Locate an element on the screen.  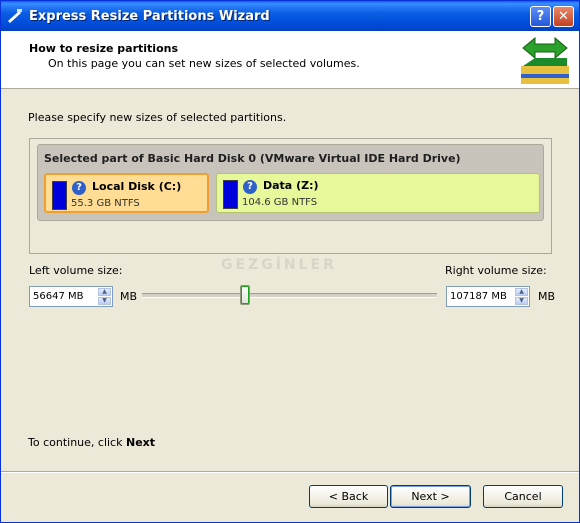
close-button: ✕ is located at coordinates (563, 16).